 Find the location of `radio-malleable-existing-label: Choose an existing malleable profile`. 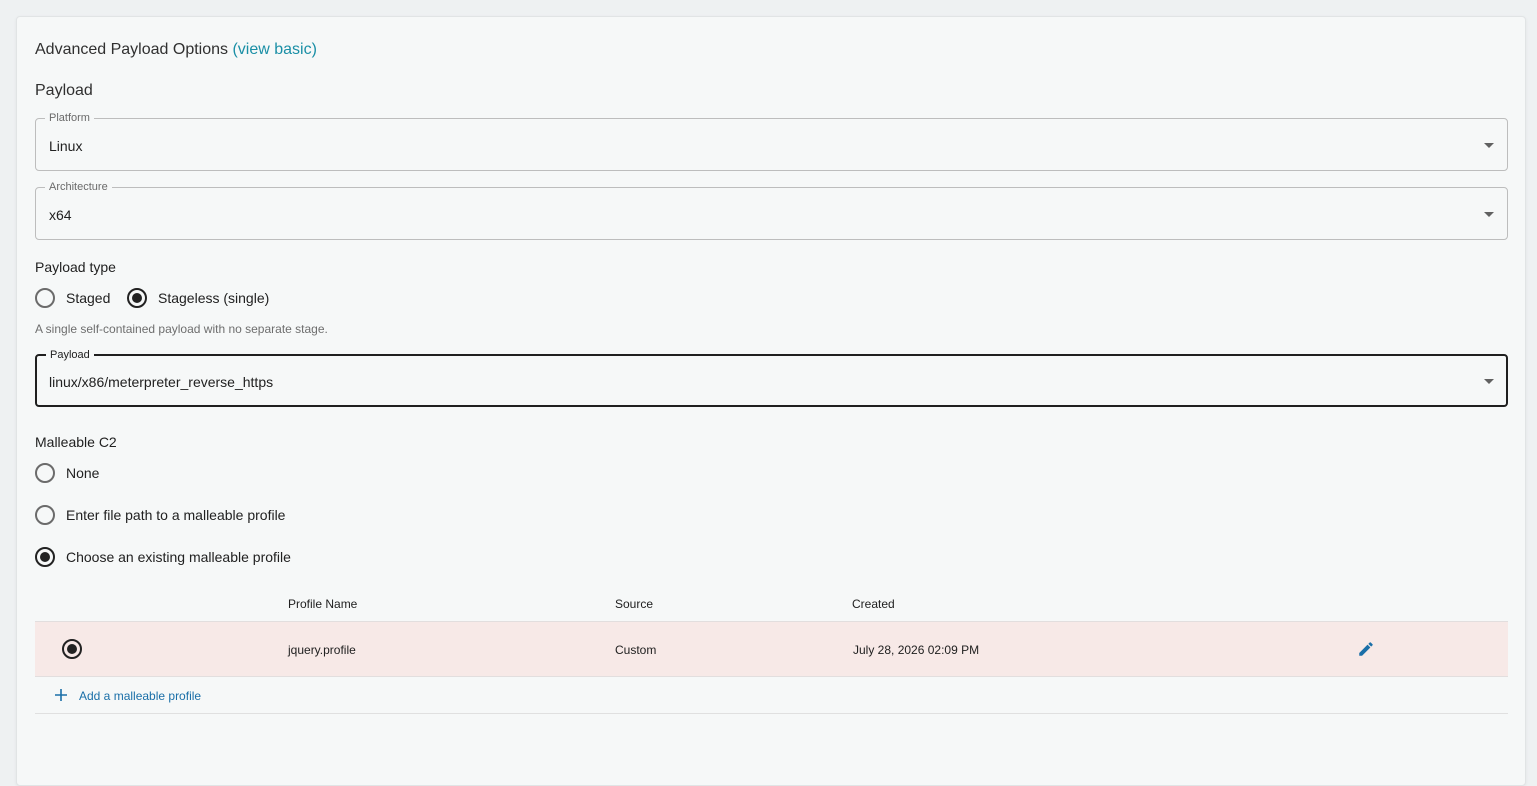

radio-malleable-existing-label: Choose an existing malleable profile is located at coordinates (178, 557).